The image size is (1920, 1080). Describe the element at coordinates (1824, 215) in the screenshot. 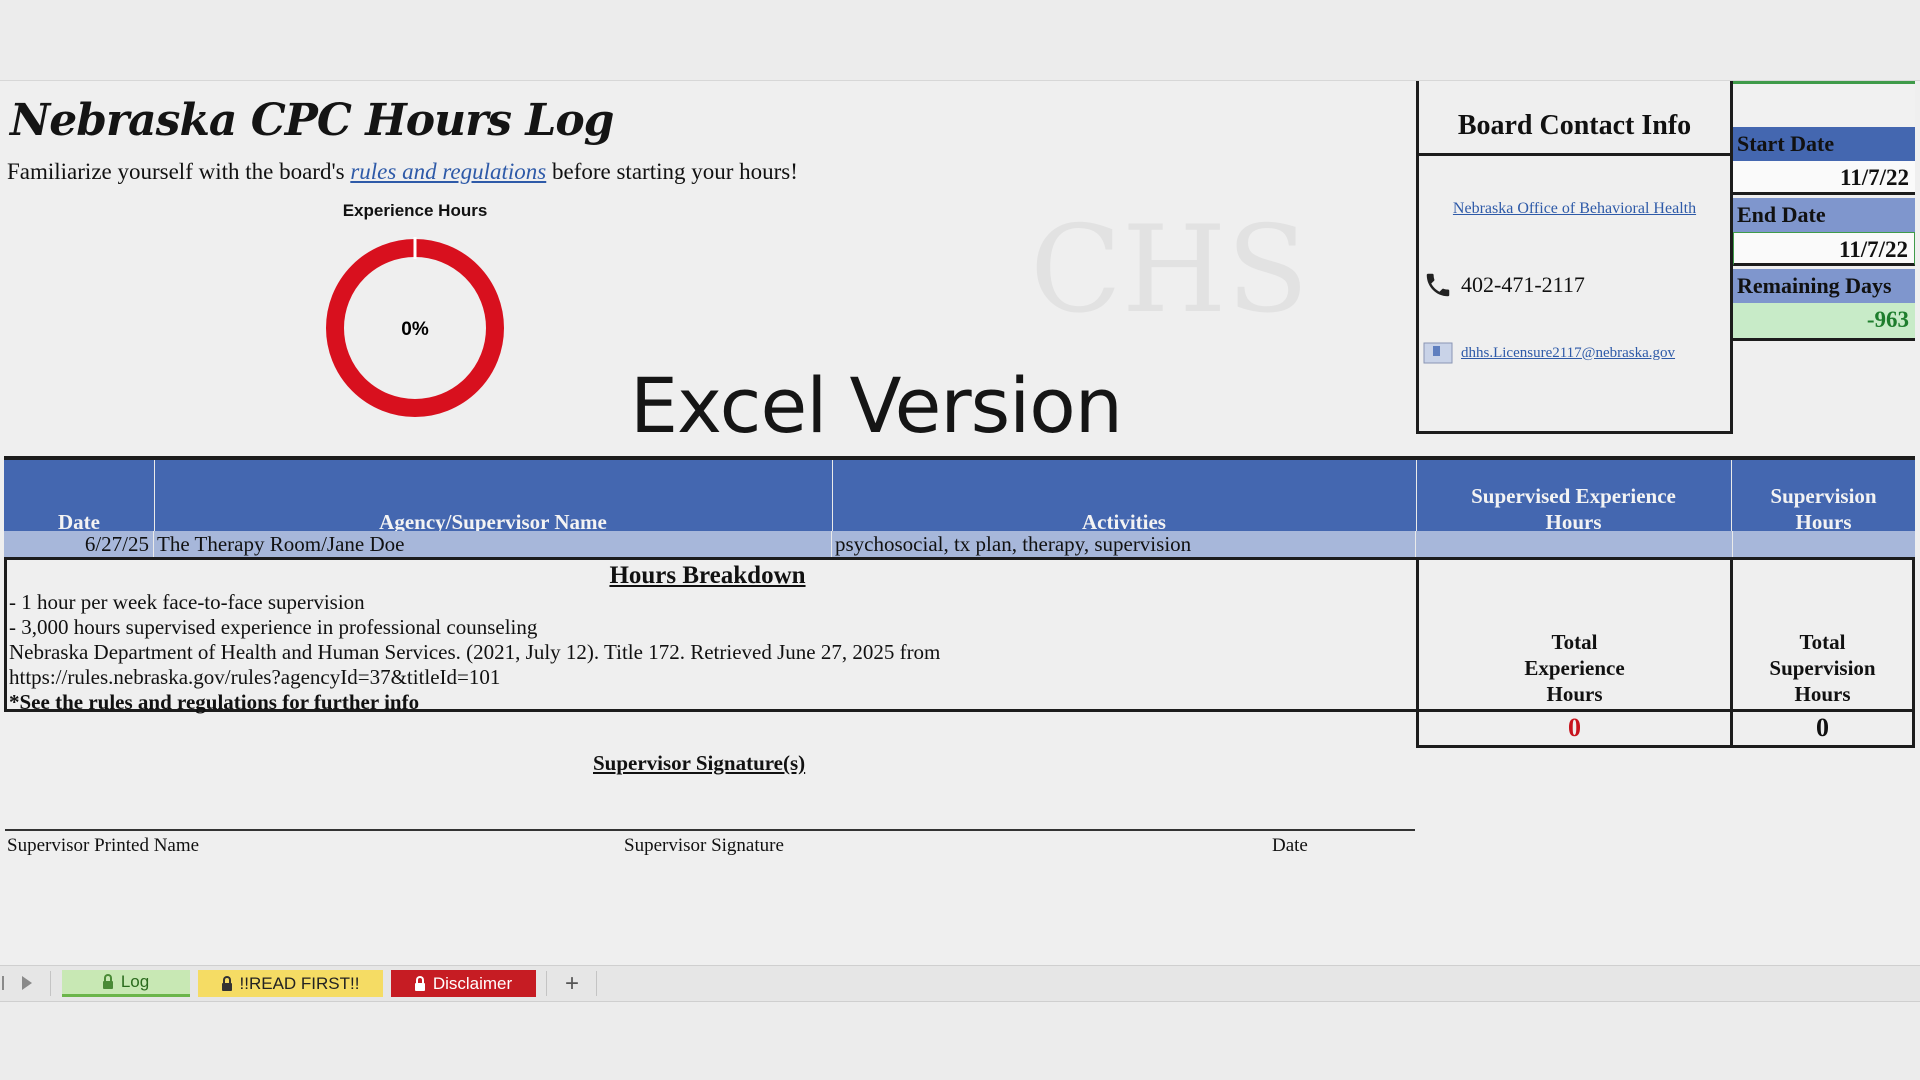

I see `end-date-label: End Date` at that location.